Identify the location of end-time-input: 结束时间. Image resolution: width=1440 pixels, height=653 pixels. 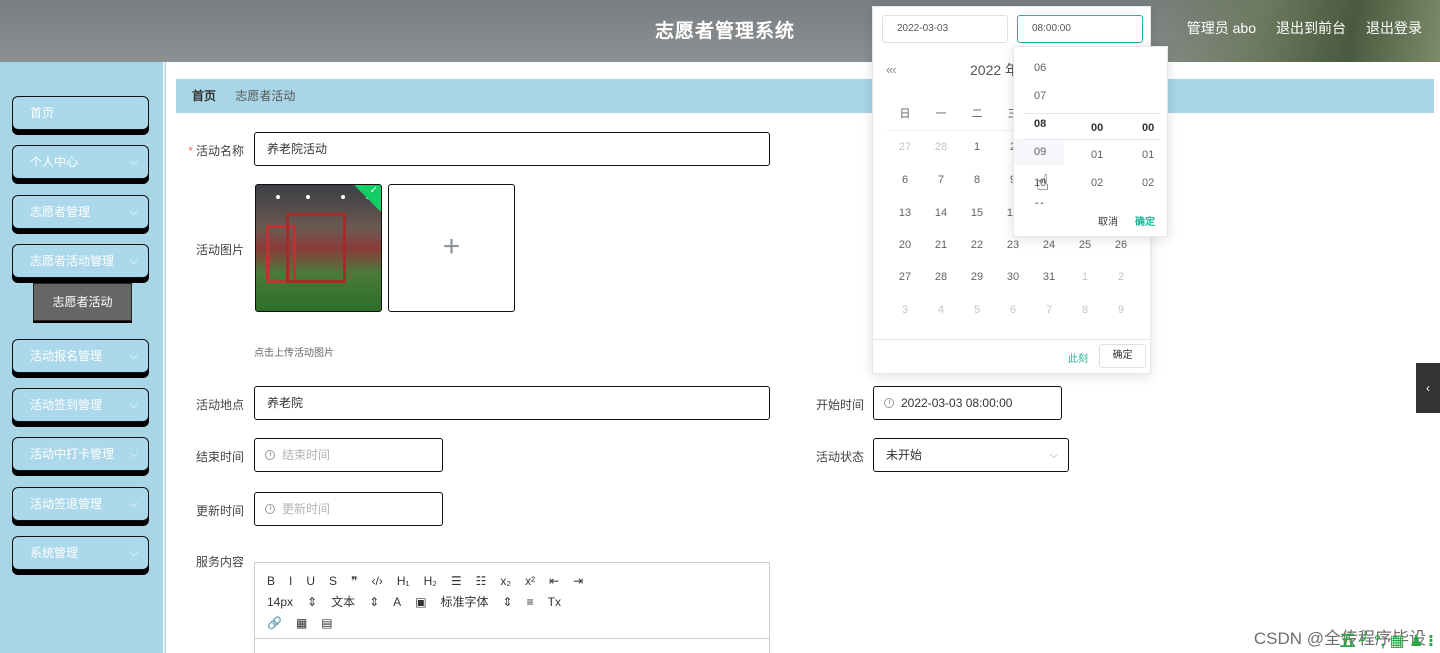
(348, 455).